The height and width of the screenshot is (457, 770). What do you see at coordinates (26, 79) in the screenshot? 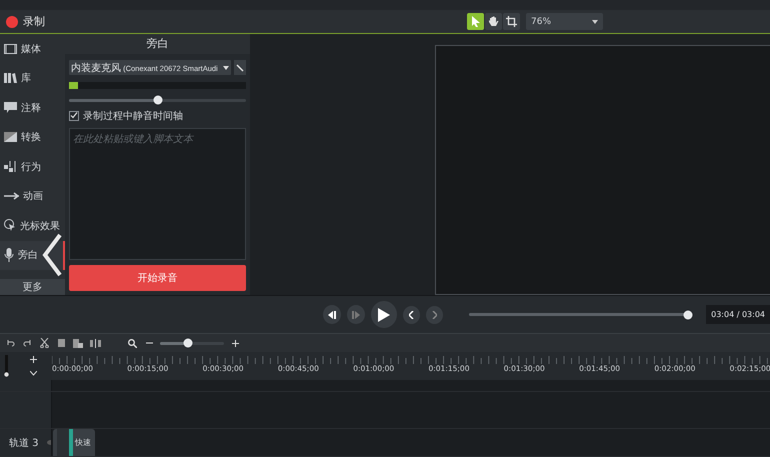
I see `sidebar-label: 库` at bounding box center [26, 79].